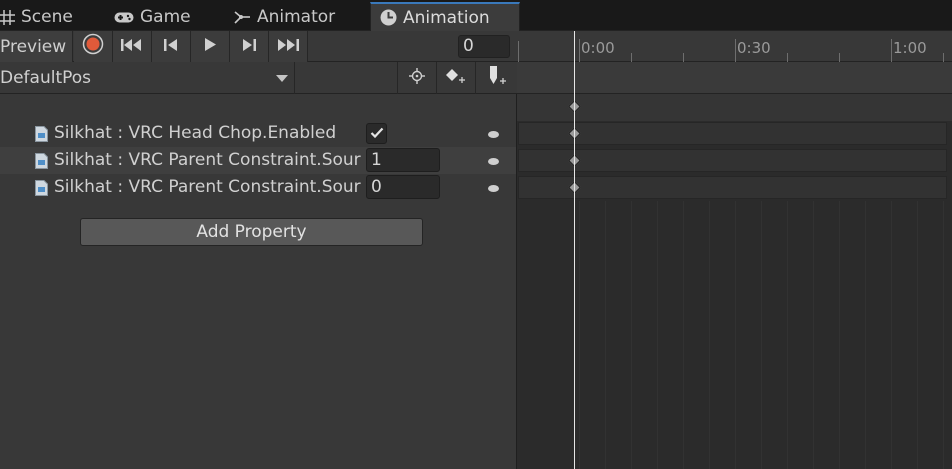  I want to click on tab-scene-label: Scene, so click(47, 17).